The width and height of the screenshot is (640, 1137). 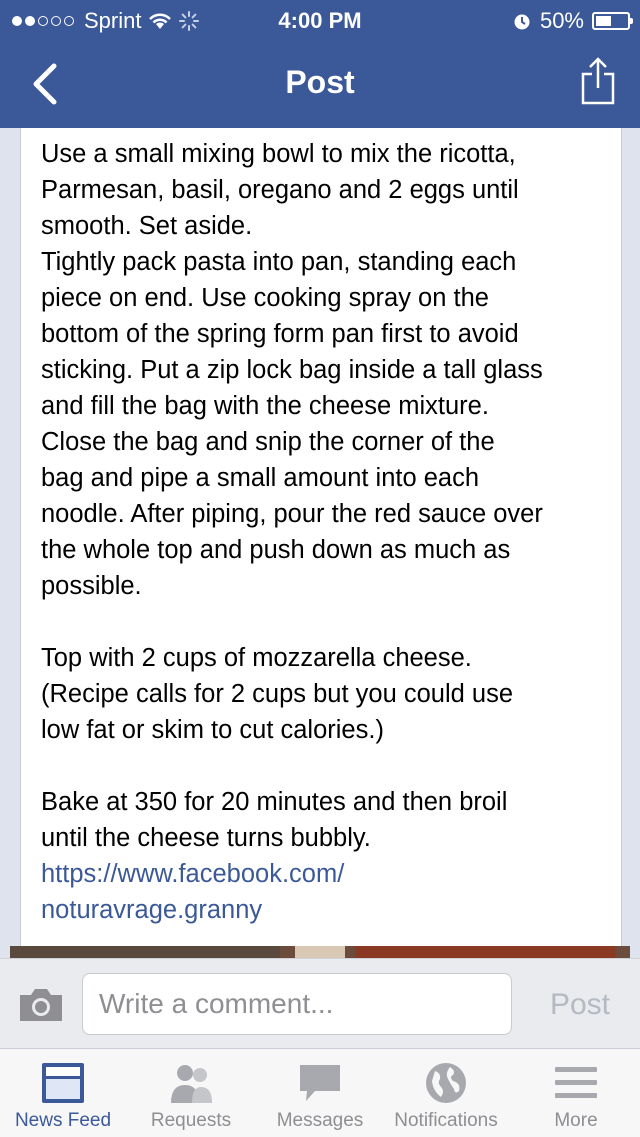 I want to click on tab-label: Notifications, so click(x=446, y=1120).